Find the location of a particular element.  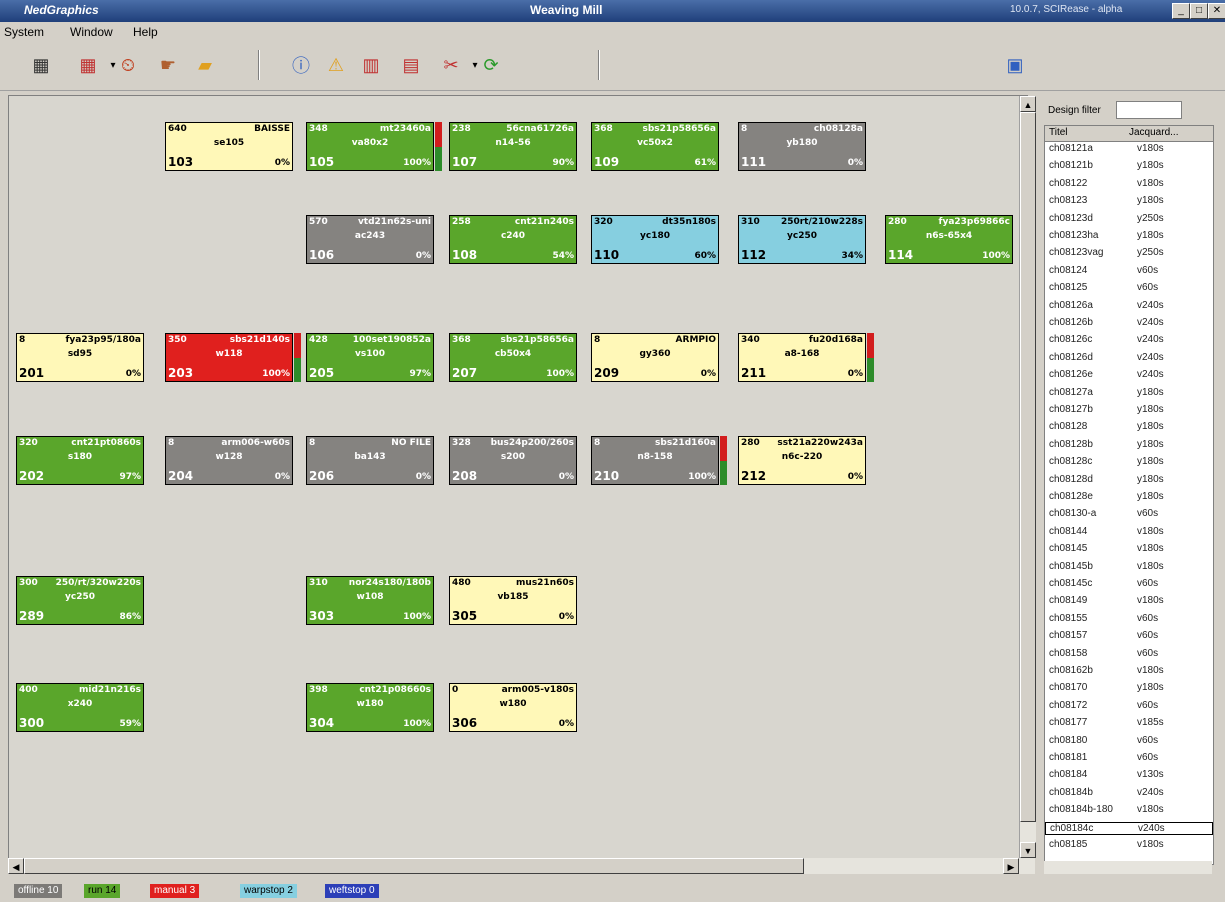

table-row: ch08184b v240s is located at coordinates (1129, 793).